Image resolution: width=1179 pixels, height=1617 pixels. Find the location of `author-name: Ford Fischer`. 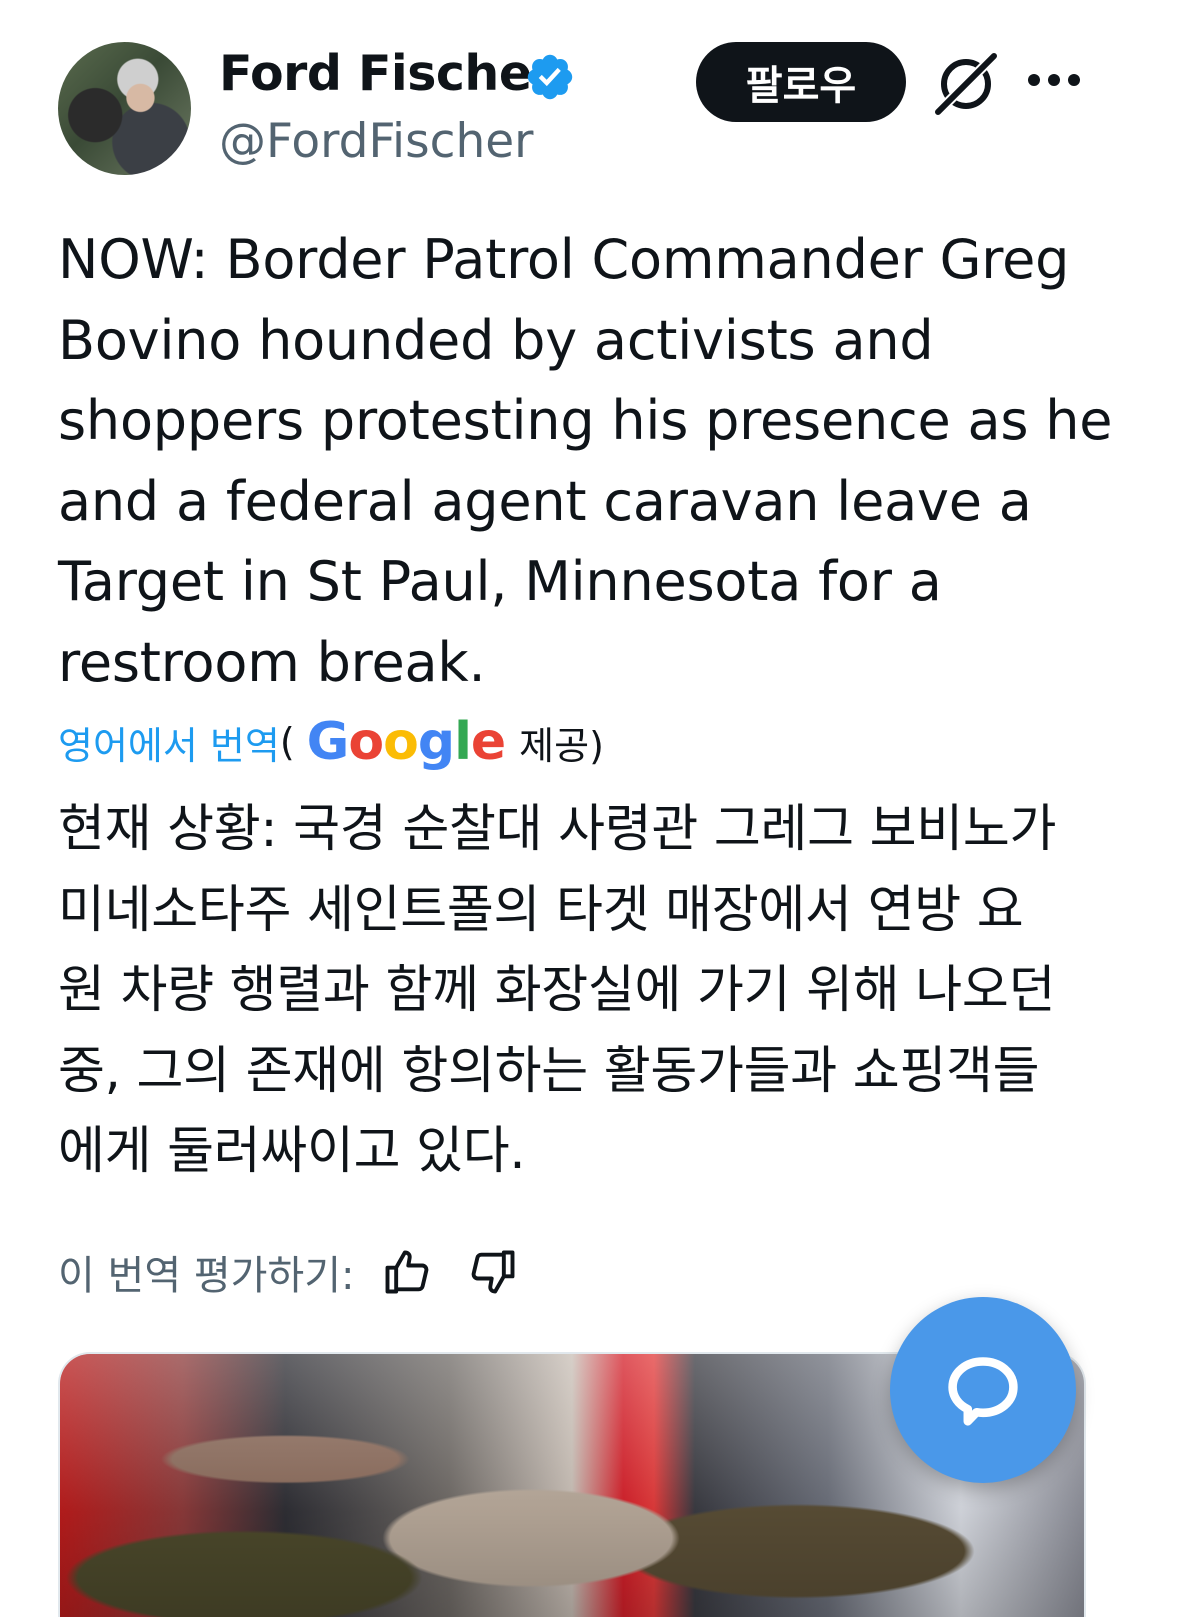

author-name: Ford Fischer is located at coordinates (387, 74).